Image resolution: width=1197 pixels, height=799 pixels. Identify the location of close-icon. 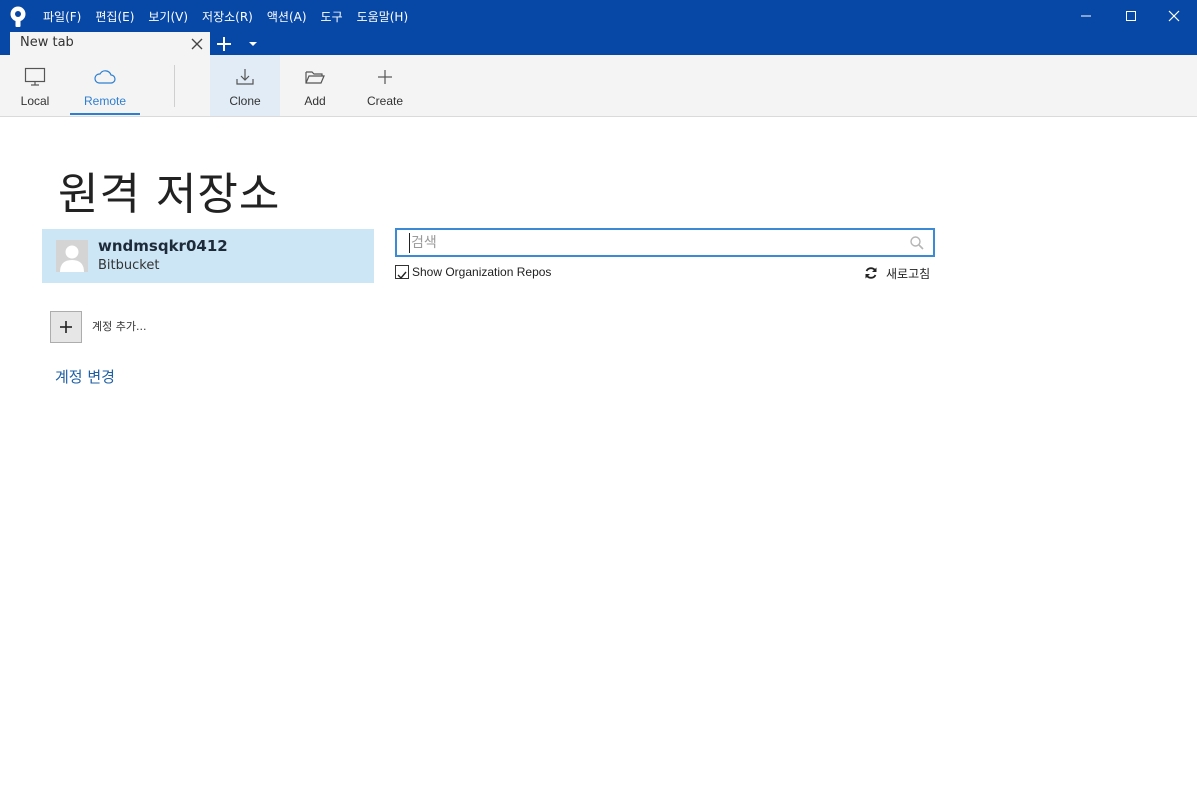
(1174, 16).